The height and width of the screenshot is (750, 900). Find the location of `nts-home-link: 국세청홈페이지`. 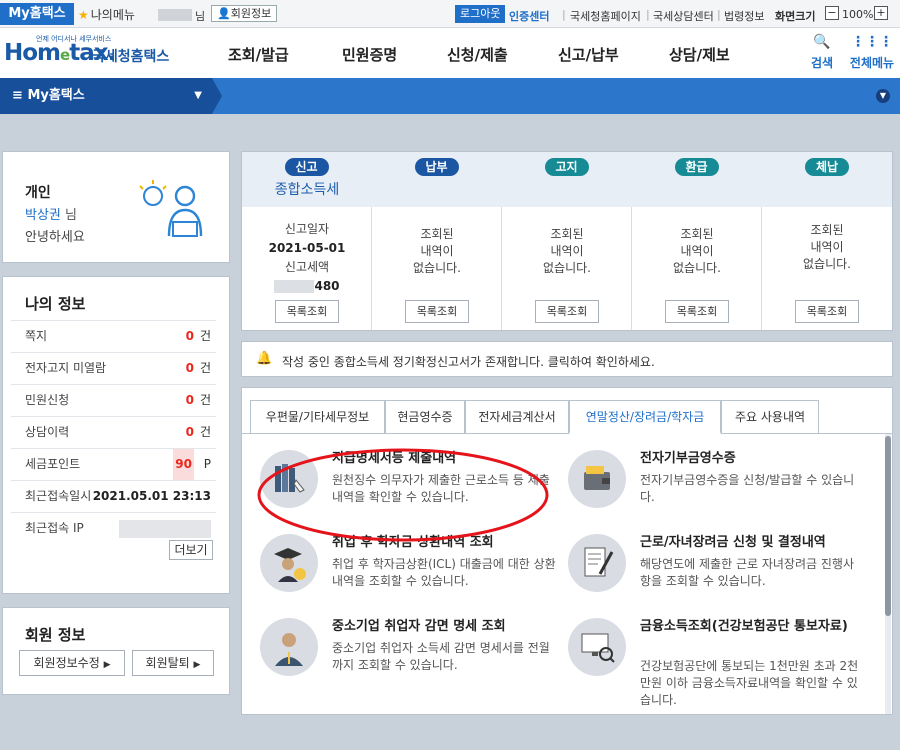

nts-home-link: 국세청홈페이지 is located at coordinates (605, 16).